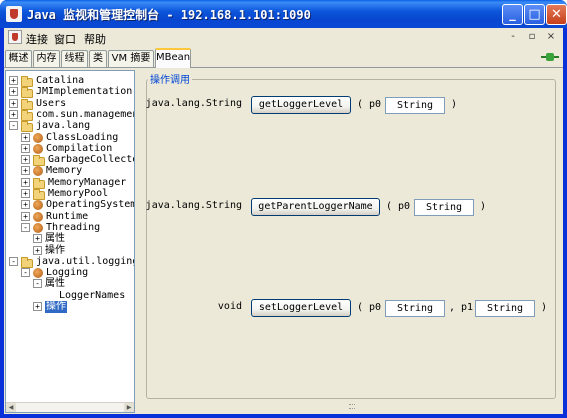 The height and width of the screenshot is (418, 567). Describe the element at coordinates (556, 14) in the screenshot. I see `close-button: ✕` at that location.